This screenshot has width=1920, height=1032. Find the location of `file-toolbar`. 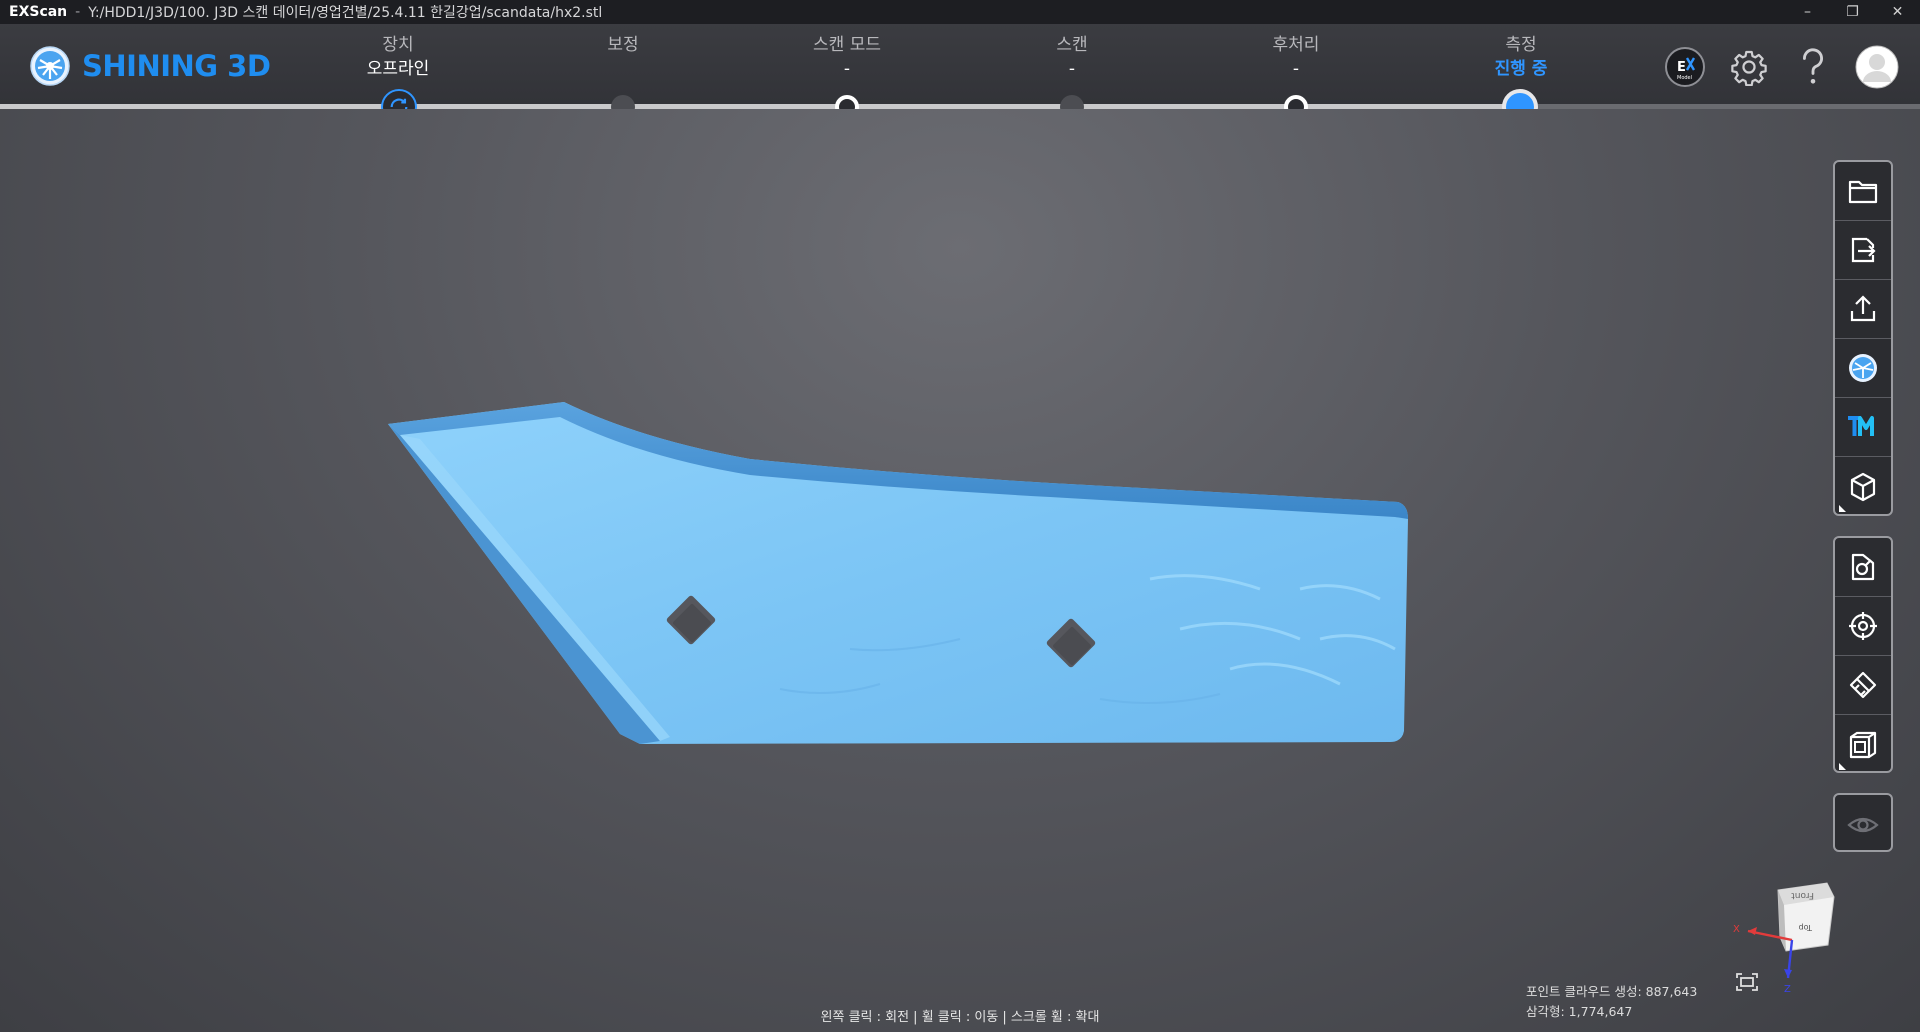

file-toolbar is located at coordinates (1863, 338).